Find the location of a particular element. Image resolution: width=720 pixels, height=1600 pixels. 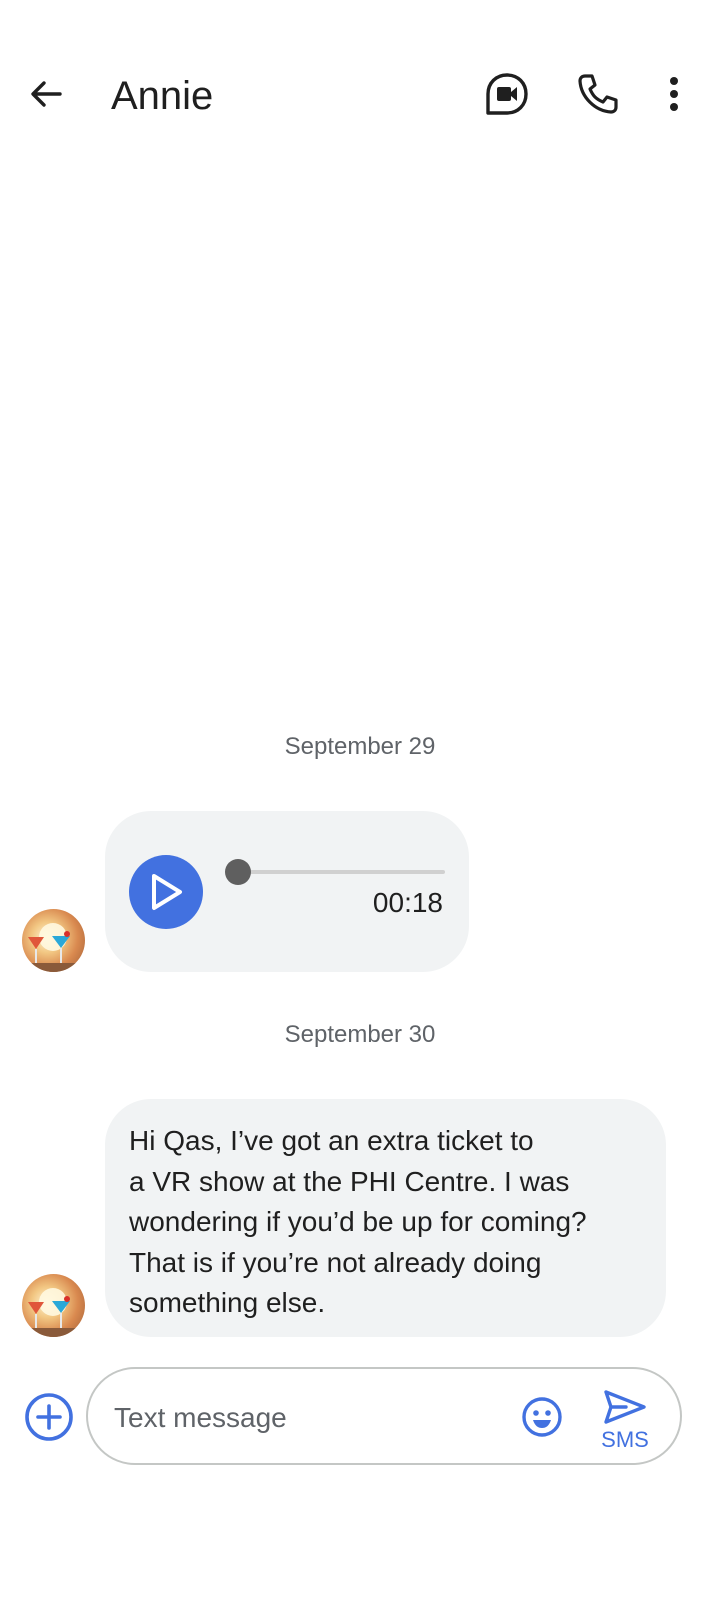

back-button is located at coordinates (46, 94).